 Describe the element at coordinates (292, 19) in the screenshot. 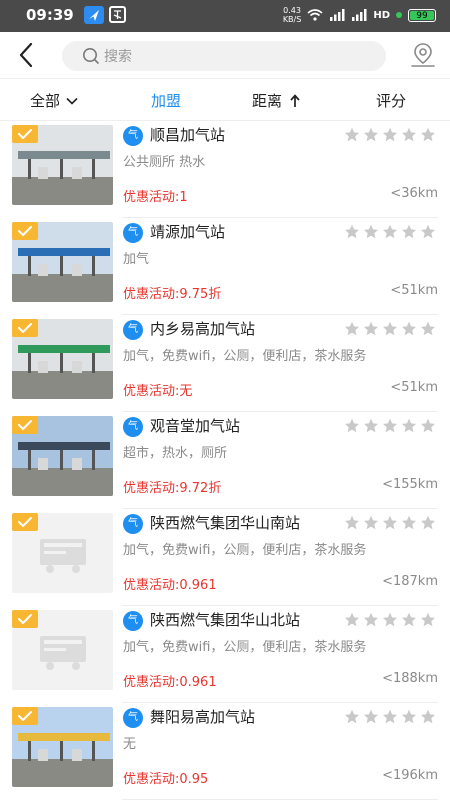

I see `network-speed-unit: KB/S` at that location.